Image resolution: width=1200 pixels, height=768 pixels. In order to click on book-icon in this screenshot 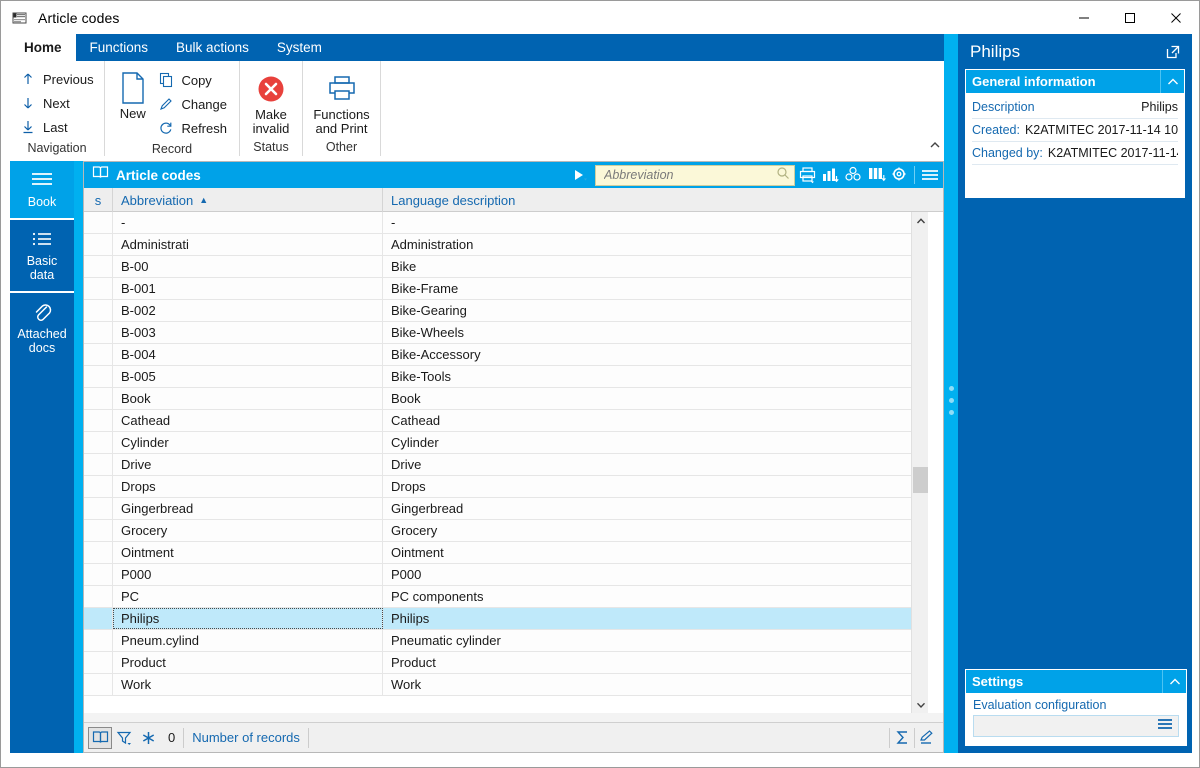, I will do `click(100, 175)`.